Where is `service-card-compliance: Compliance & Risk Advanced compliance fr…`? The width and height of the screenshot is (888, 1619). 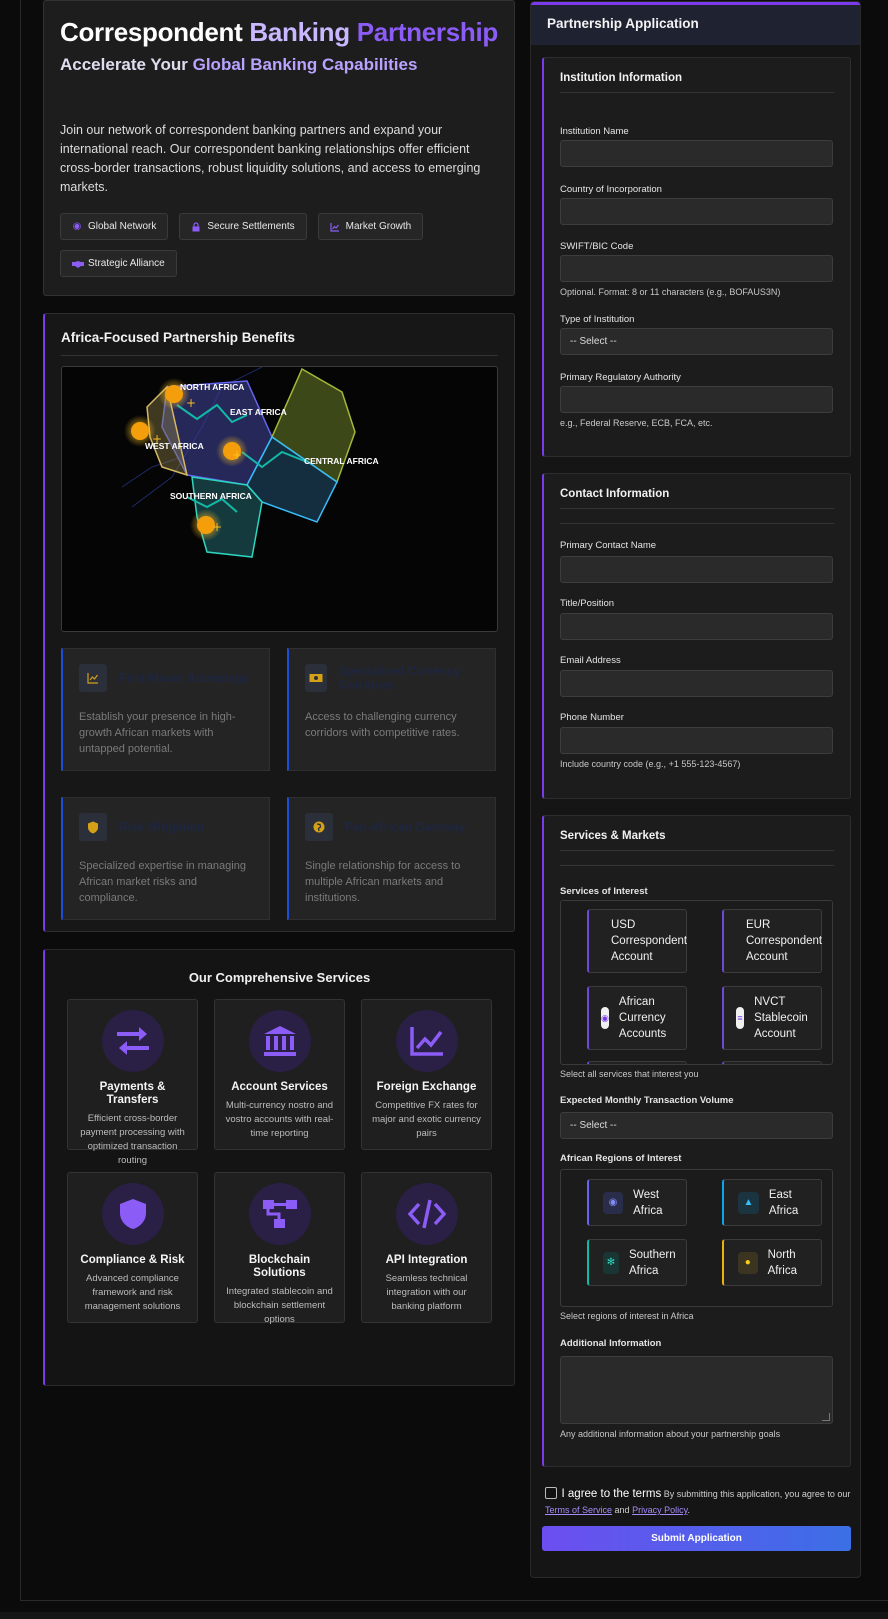 service-card-compliance: Compliance & Risk Advanced compliance fr… is located at coordinates (132, 1247).